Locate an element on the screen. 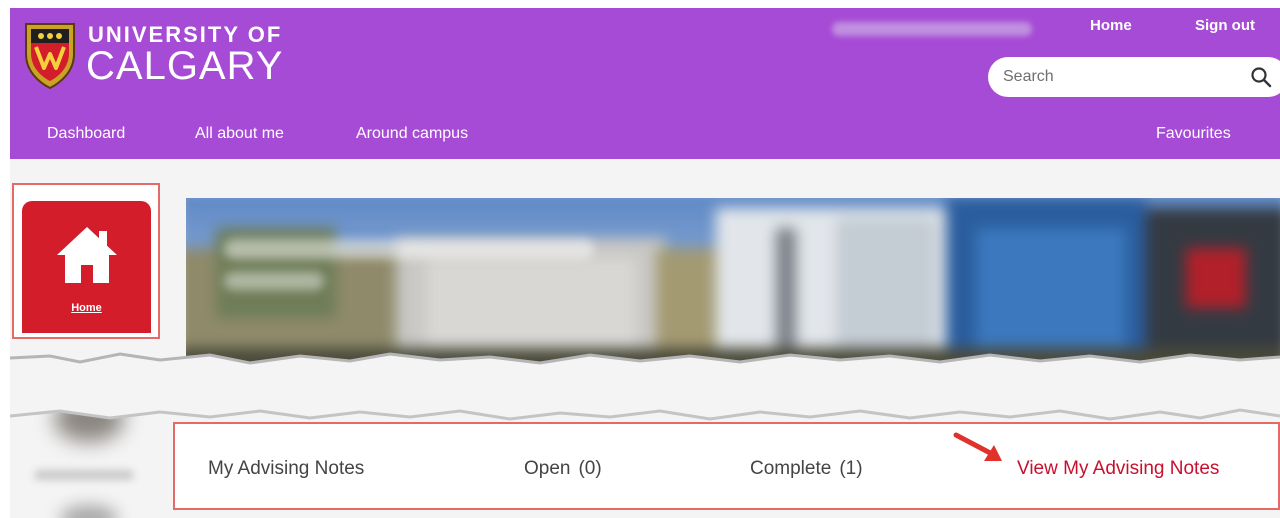 This screenshot has width=1280, height=518. advising-complete-count: (1) is located at coordinates (851, 468).